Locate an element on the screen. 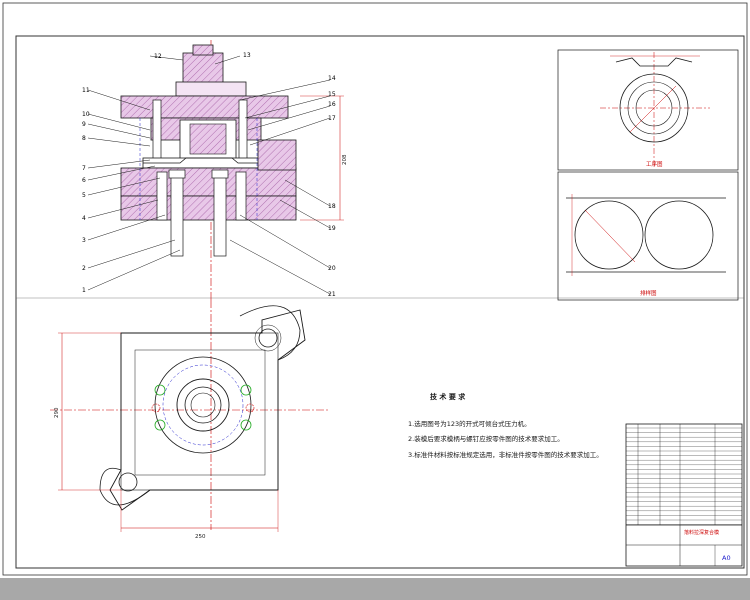 Image resolution: width=750 pixels, height=600 pixels. title-block is located at coordinates (684, 495).